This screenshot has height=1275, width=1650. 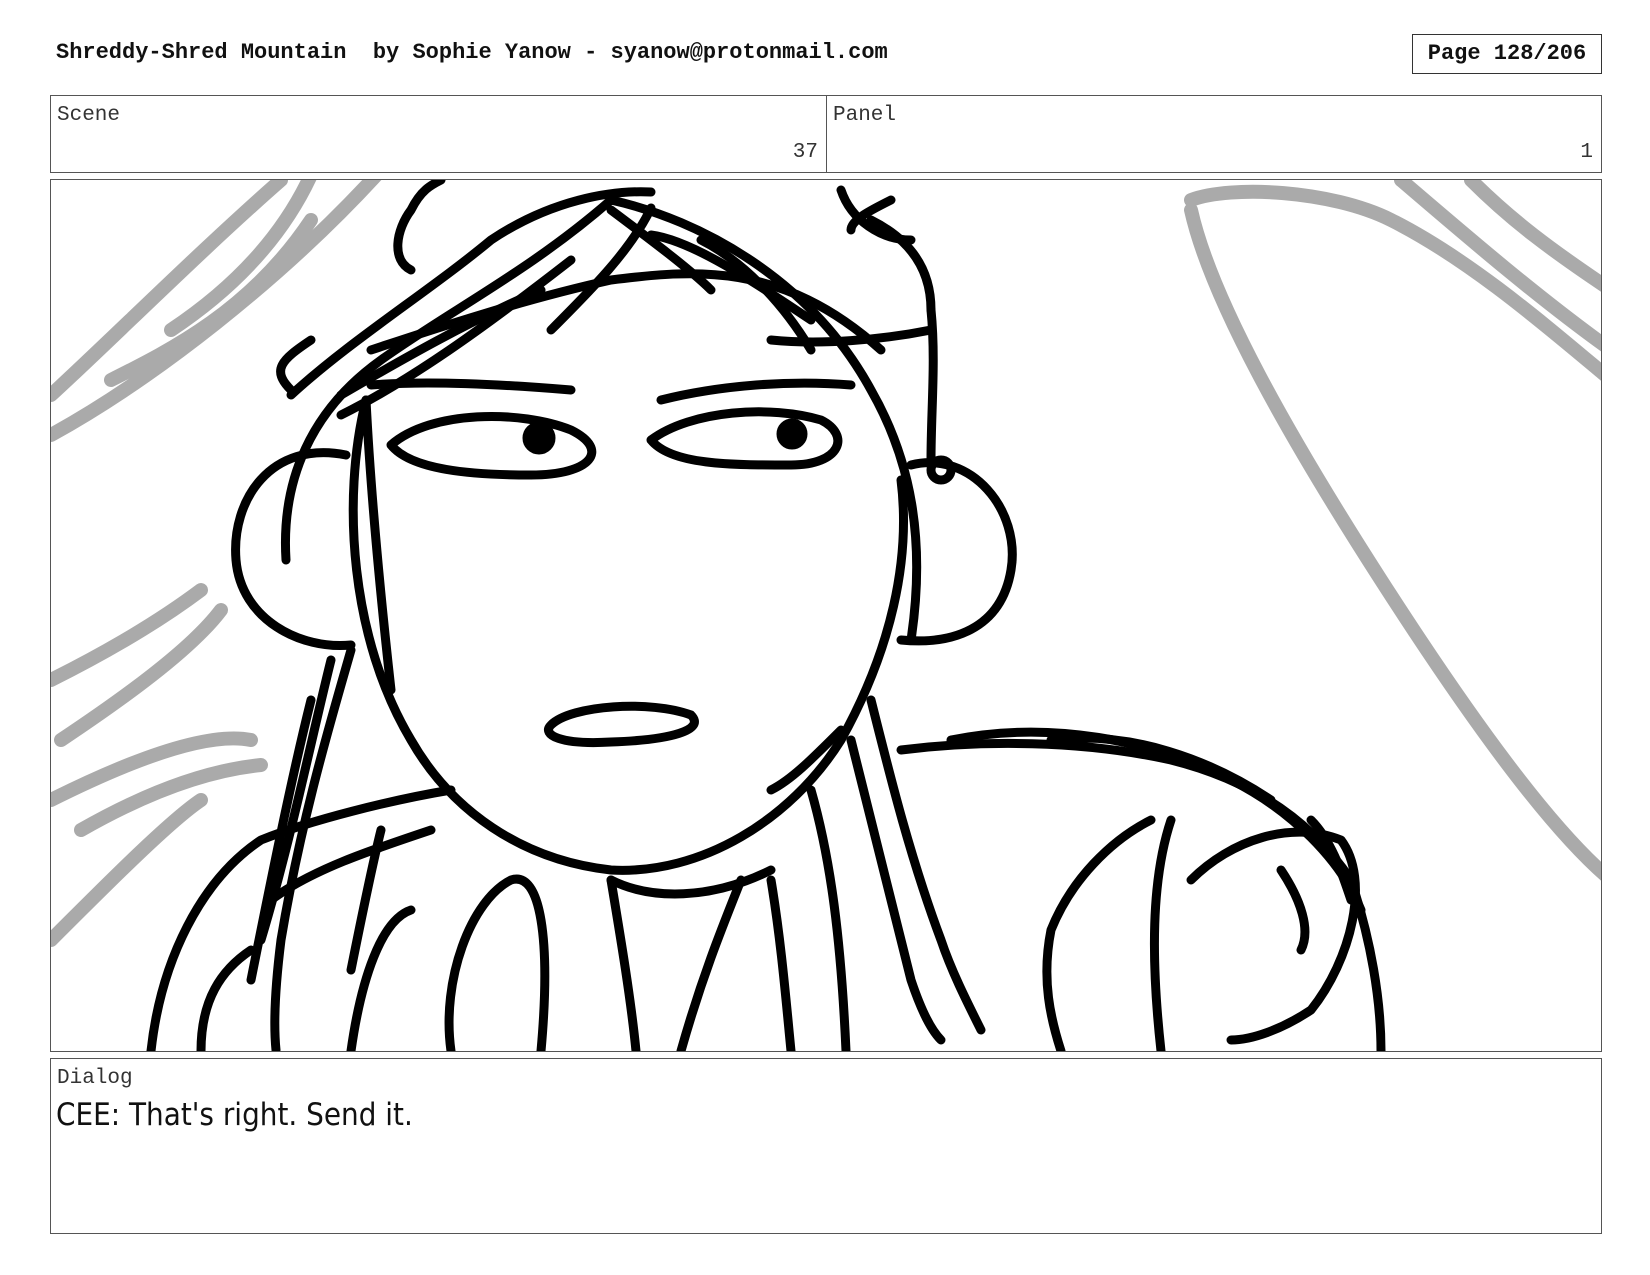 What do you see at coordinates (1586, 152) in the screenshot?
I see `panel-number: 1` at bounding box center [1586, 152].